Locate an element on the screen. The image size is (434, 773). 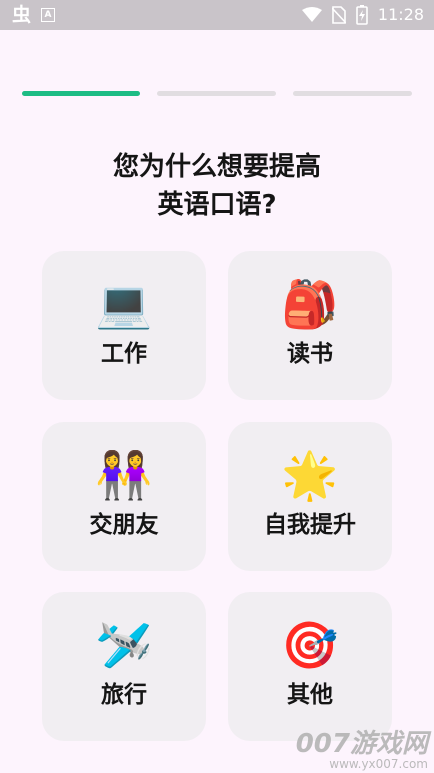
option-label: 读书 is located at coordinates (310, 354).